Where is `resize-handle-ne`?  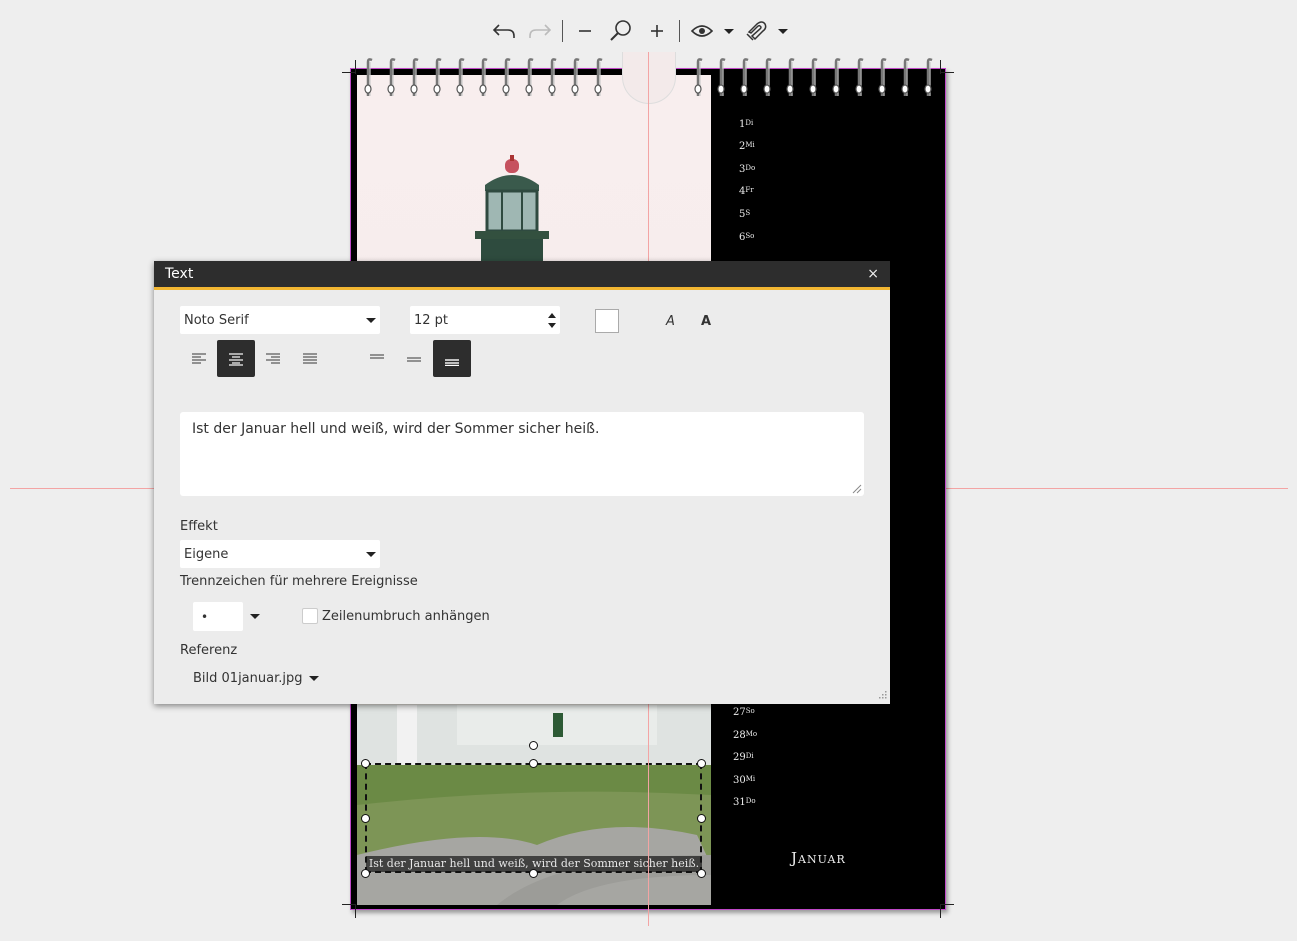 resize-handle-ne is located at coordinates (701, 763).